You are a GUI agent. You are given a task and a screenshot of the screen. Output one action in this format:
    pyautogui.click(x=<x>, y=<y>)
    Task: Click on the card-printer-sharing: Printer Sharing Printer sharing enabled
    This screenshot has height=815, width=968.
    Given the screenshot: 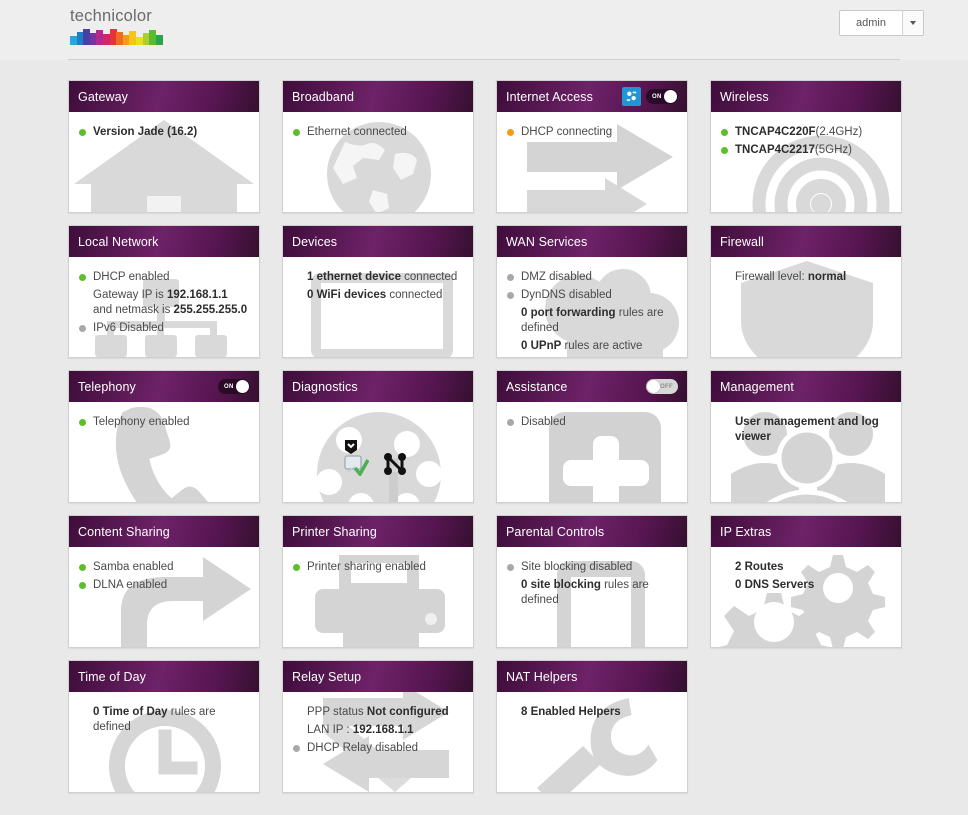 What is the action you would take?
    pyautogui.click(x=378, y=581)
    